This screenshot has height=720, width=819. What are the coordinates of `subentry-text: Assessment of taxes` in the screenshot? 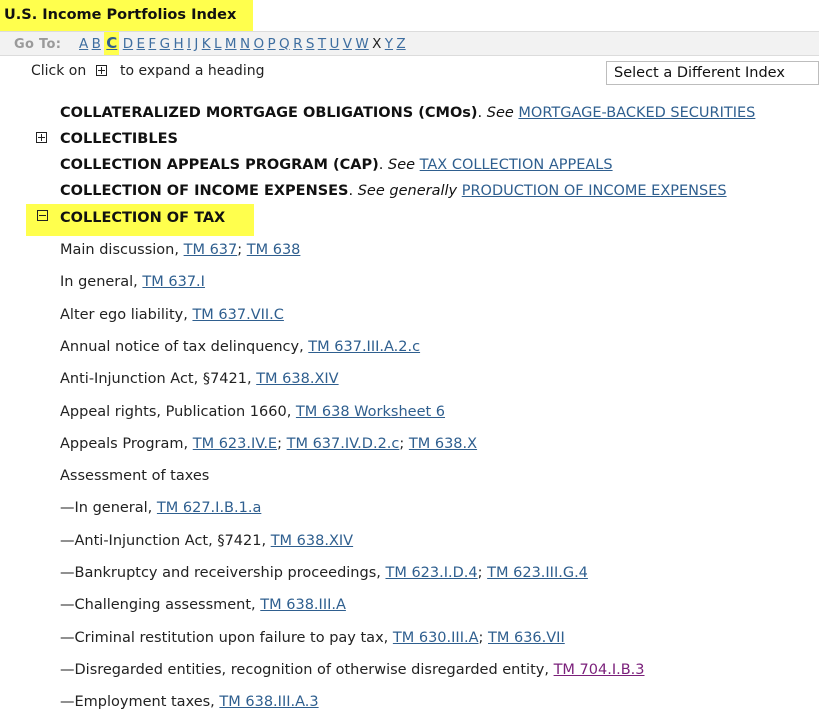 It's located at (135, 476).